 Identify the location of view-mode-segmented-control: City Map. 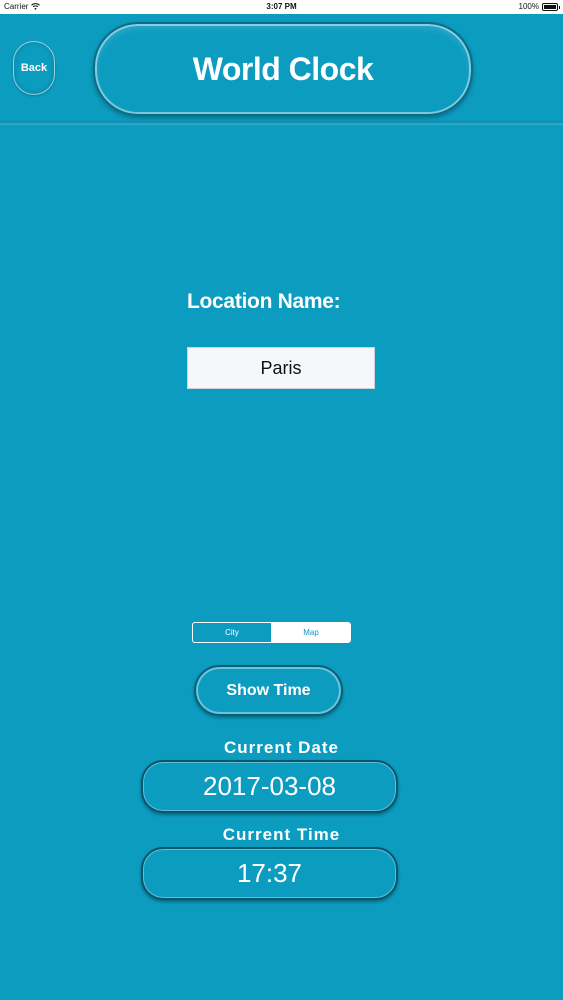
(271, 632).